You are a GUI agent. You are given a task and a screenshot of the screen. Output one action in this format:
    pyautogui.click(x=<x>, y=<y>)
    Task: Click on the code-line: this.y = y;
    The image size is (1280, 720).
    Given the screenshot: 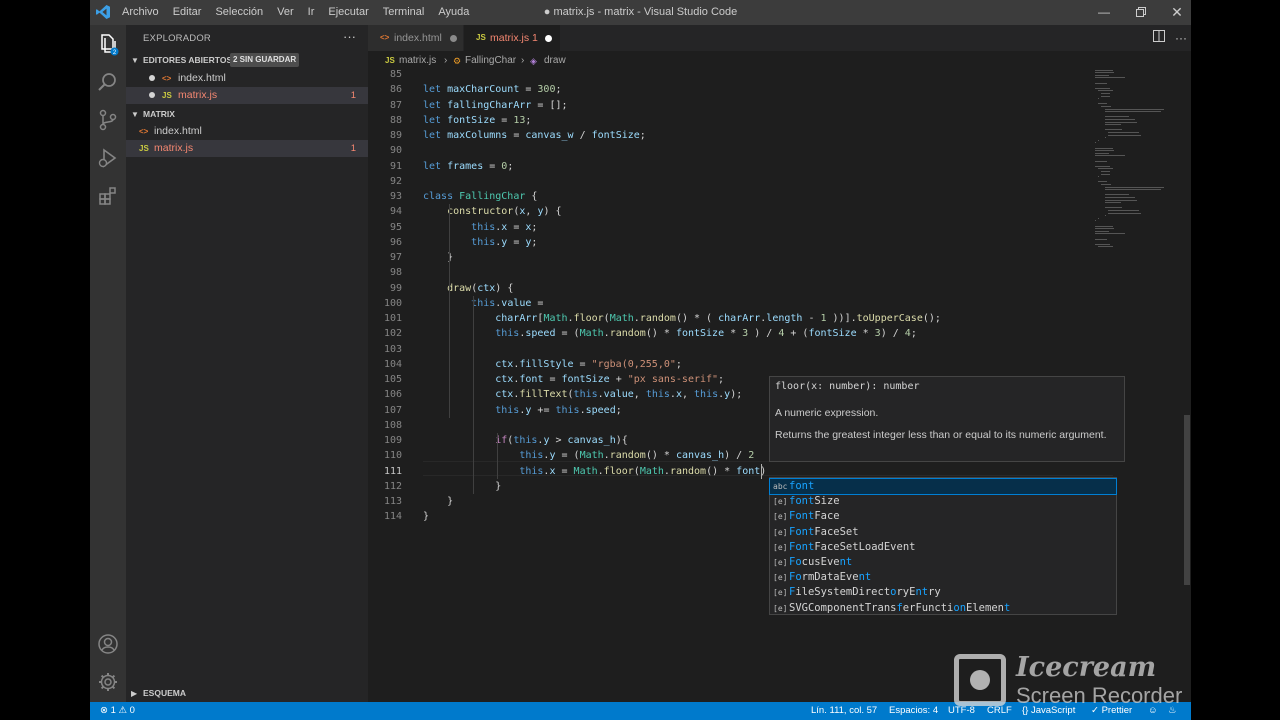 What is the action you would take?
    pyautogui.click(x=480, y=242)
    